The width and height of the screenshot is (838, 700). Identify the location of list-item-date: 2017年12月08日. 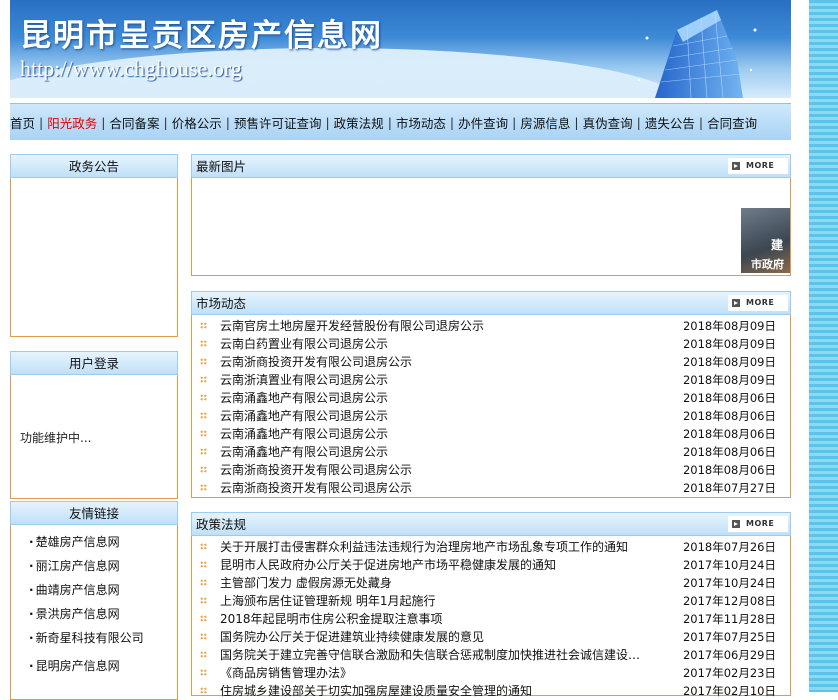
(729, 601).